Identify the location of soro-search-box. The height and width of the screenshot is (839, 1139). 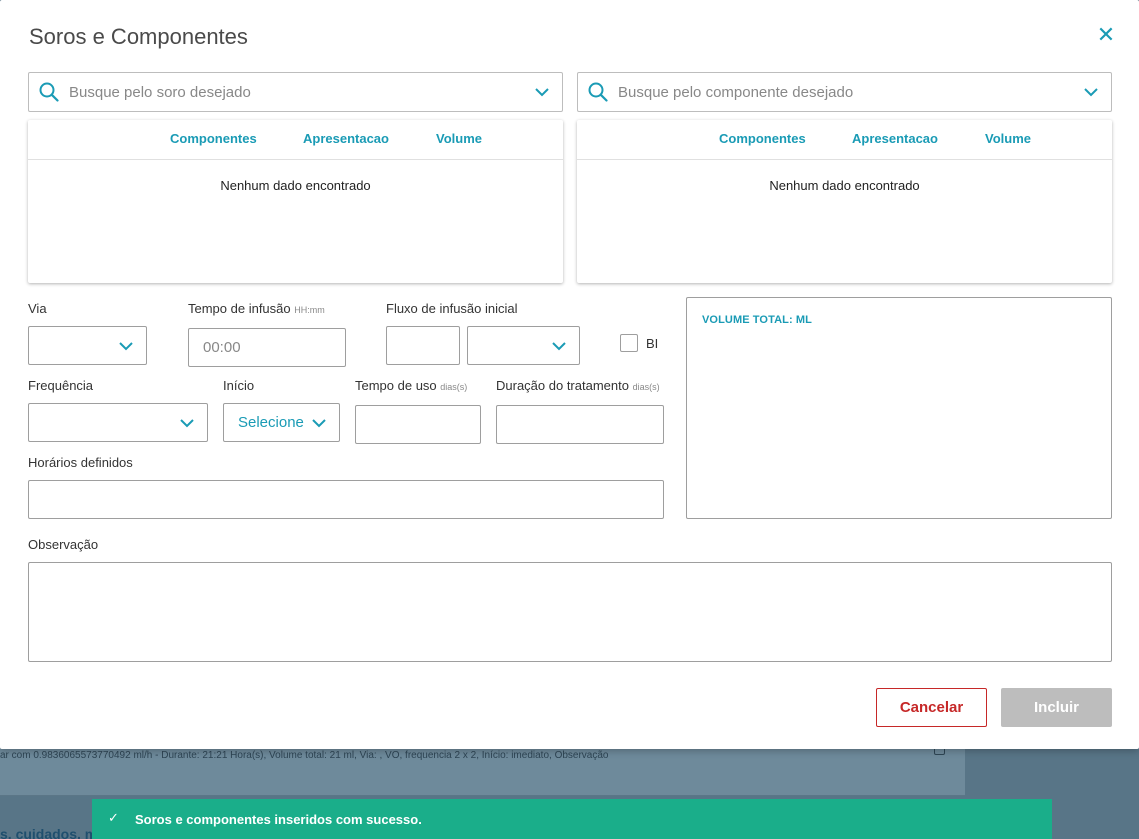
(295, 92).